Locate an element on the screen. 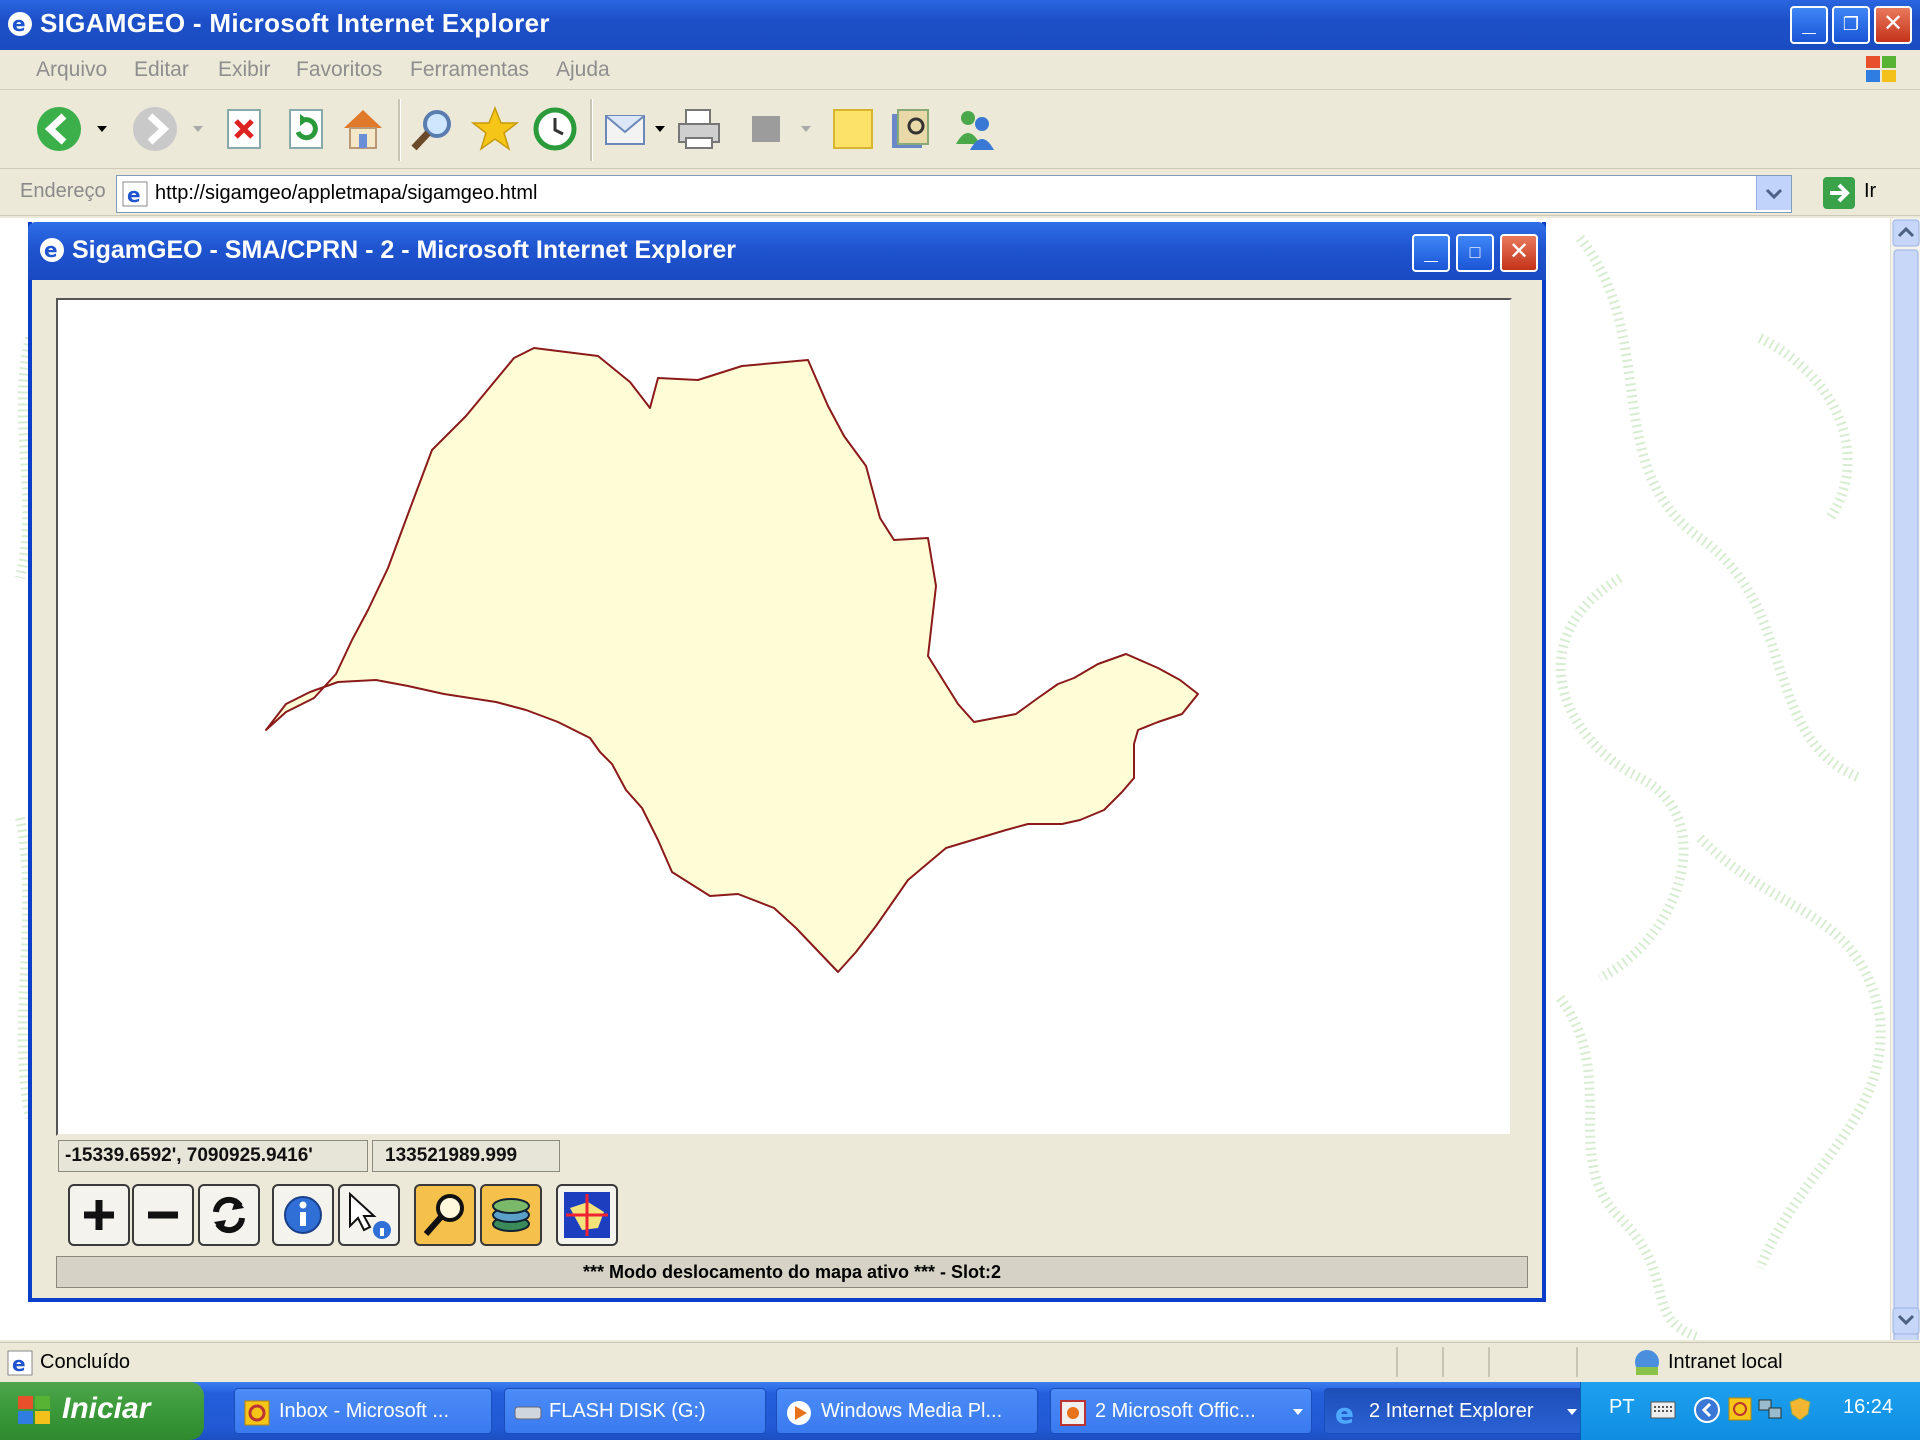 This screenshot has width=1920, height=1440. show-hidden-icons-chevron-icon is located at coordinates (1707, 1410).